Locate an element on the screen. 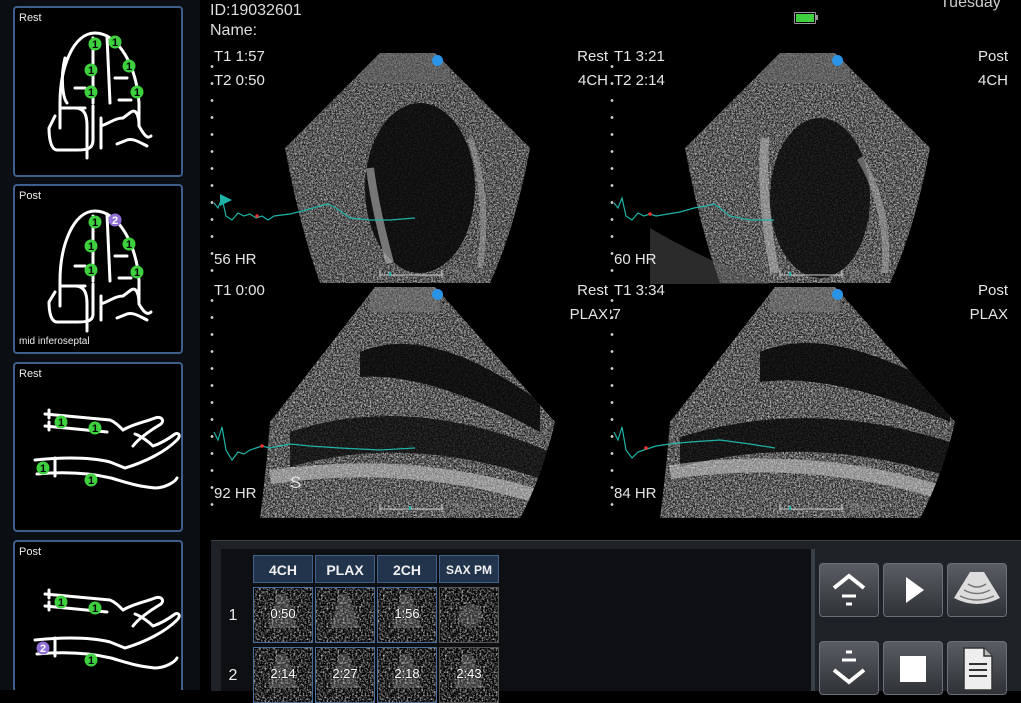 The width and height of the screenshot is (1021, 703). previous-stage-button is located at coordinates (849, 590).